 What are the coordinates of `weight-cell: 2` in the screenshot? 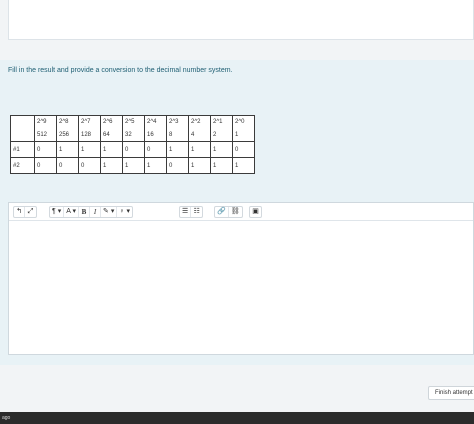 It's located at (221, 135).